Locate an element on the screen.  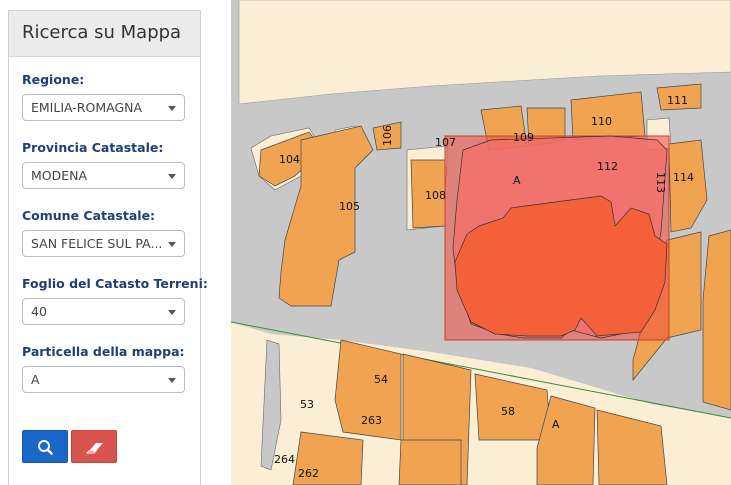
parcel-field: Particella della mappa: A is located at coordinates (103, 368).